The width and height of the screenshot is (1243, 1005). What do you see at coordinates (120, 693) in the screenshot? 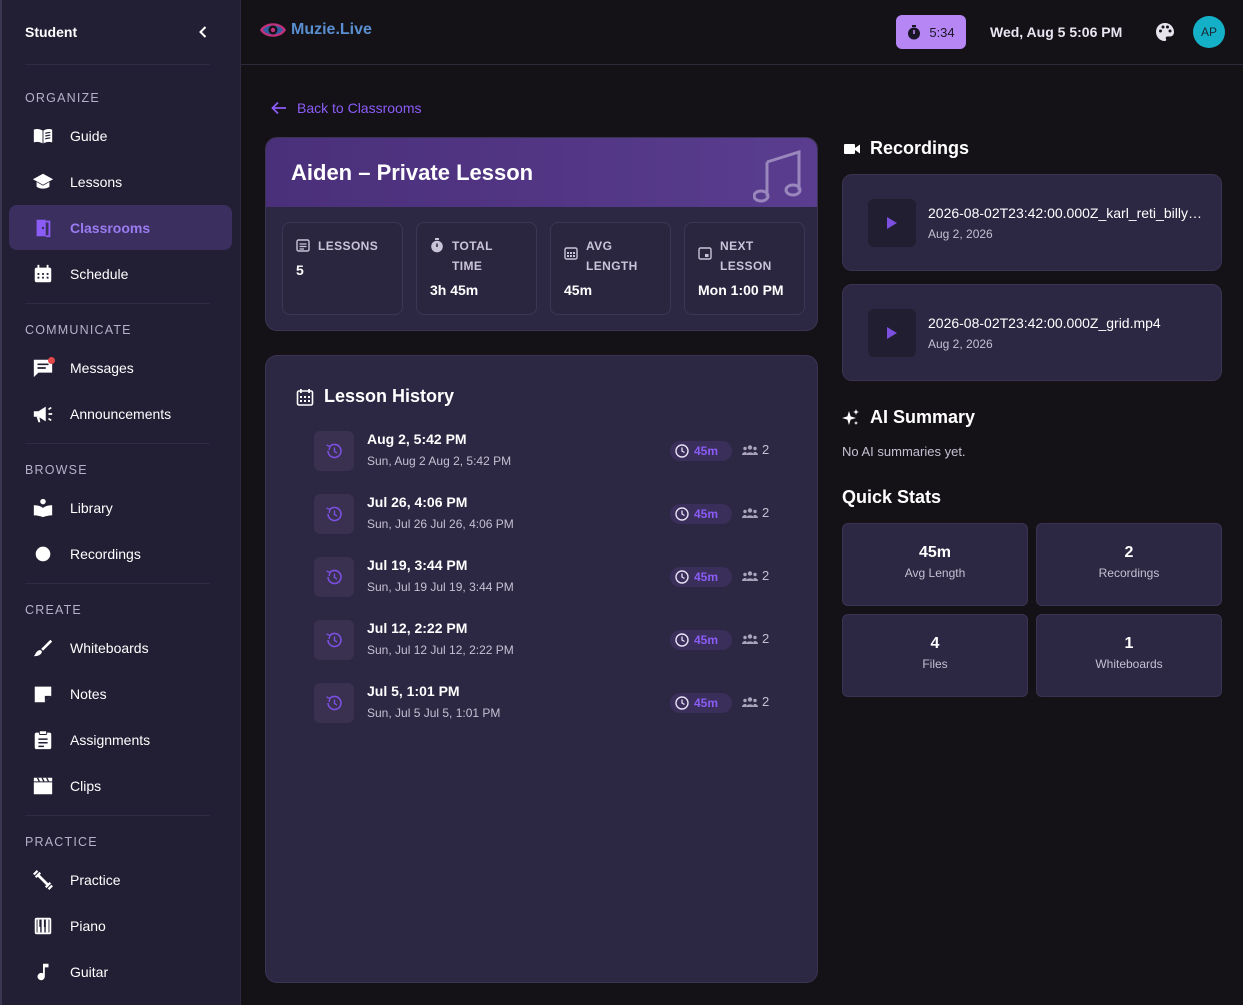
I see `sidebar-item-notes: Notes` at bounding box center [120, 693].